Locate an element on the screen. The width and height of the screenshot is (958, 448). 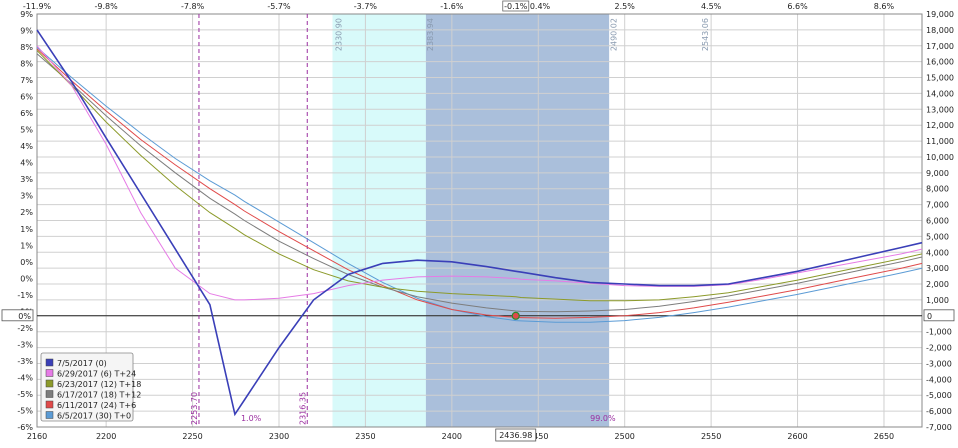
right-tick-label: 8,000 is located at coordinates (937, 189).